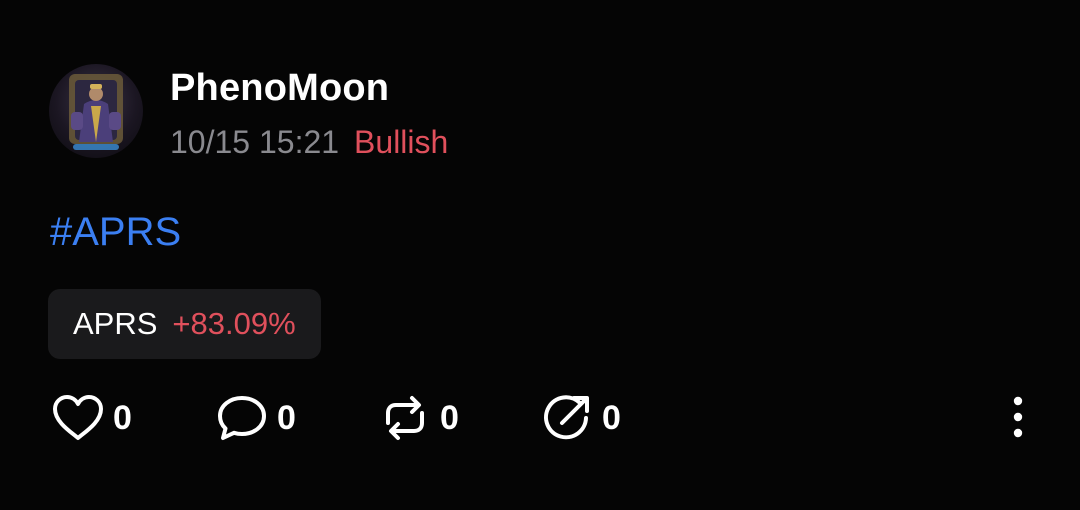 The height and width of the screenshot is (510, 1080). What do you see at coordinates (122, 417) in the screenshot?
I see `like-count: 0` at bounding box center [122, 417].